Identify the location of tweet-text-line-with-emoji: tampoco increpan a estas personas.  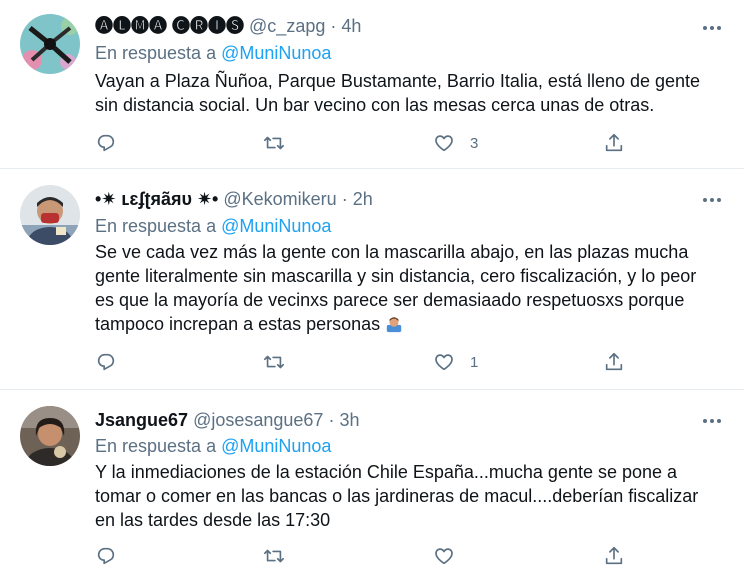
(415, 324).